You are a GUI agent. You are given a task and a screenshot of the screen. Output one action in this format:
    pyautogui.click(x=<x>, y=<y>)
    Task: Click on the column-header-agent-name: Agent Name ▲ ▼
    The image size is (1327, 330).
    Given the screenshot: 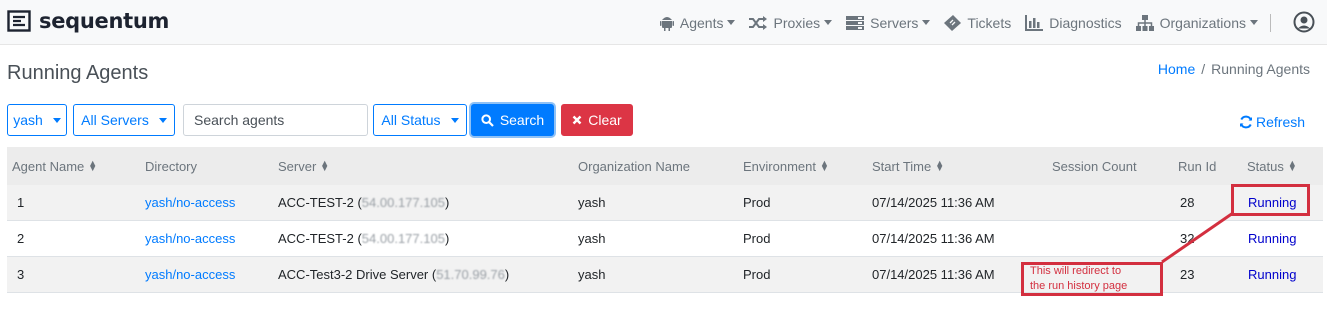 What is the action you would take?
    pyautogui.click(x=54, y=166)
    